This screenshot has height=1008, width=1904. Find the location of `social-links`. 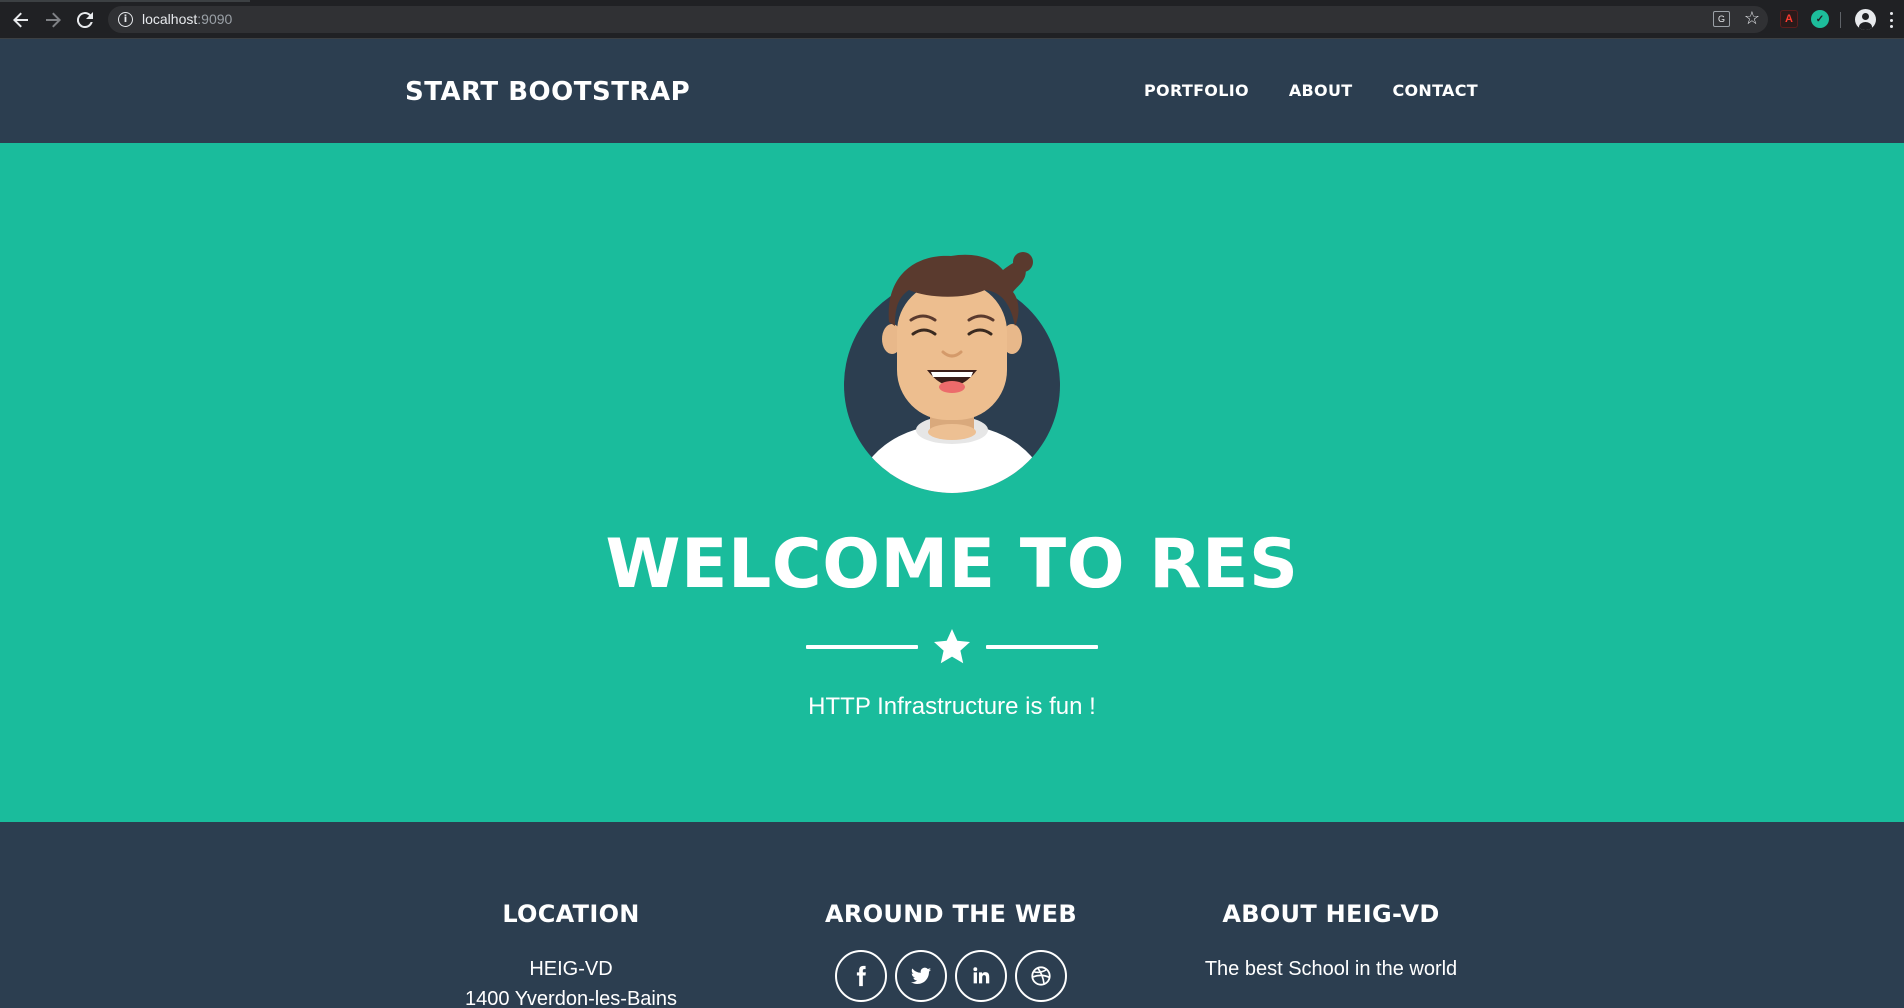

social-links is located at coordinates (951, 976).